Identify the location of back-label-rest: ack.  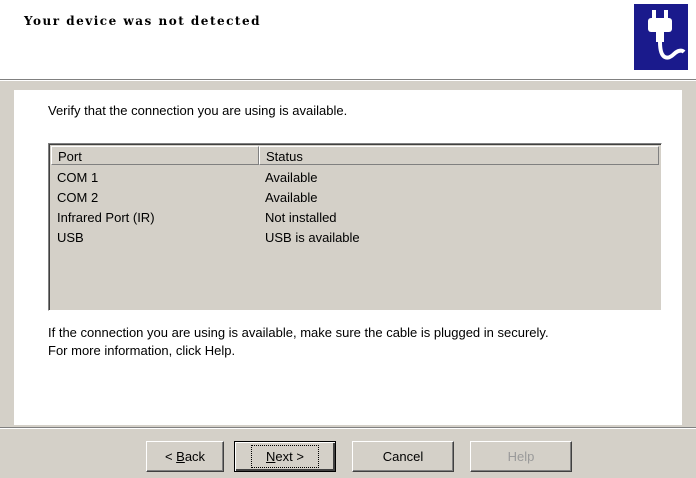
(195, 456).